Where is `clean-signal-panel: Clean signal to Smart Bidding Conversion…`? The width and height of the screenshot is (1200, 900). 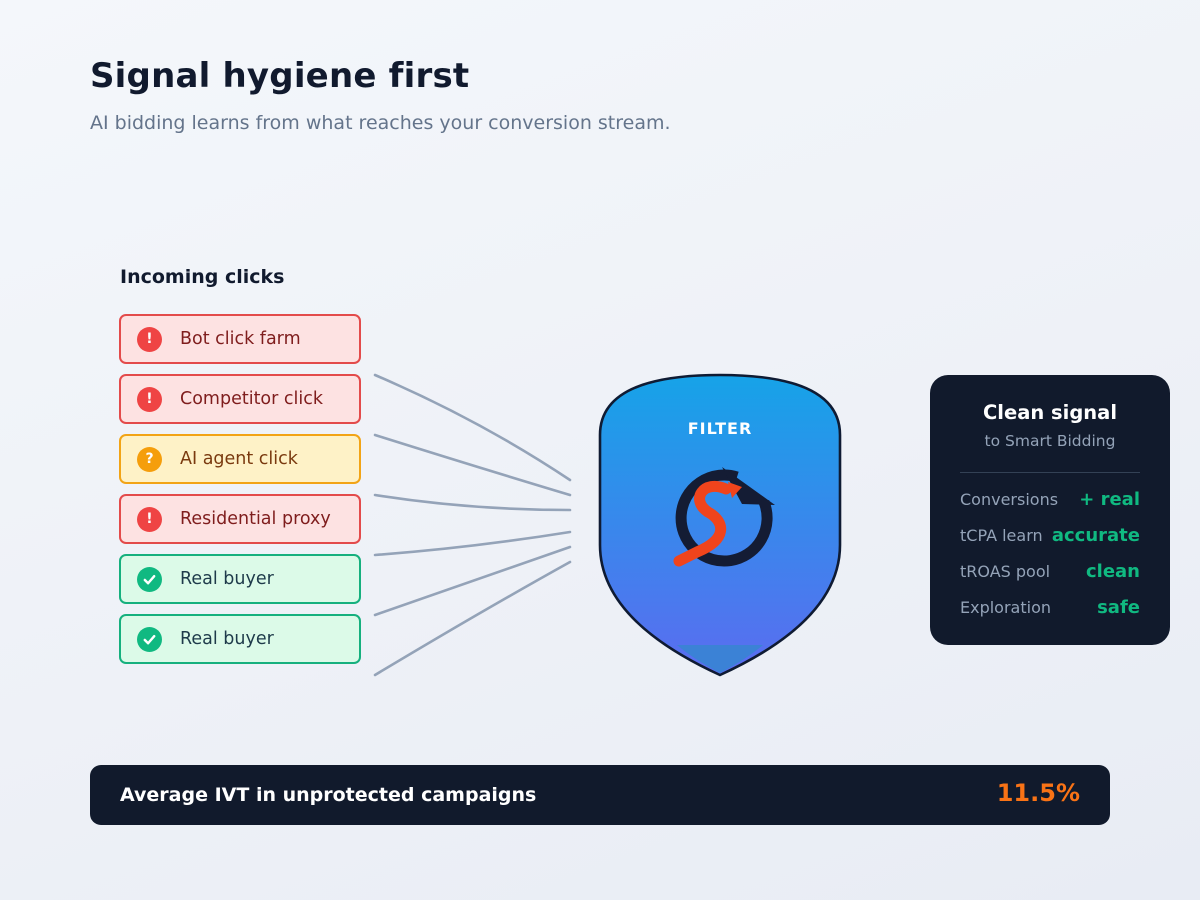
clean-signal-panel: Clean signal to Smart Bidding Conversion… is located at coordinates (1050, 510).